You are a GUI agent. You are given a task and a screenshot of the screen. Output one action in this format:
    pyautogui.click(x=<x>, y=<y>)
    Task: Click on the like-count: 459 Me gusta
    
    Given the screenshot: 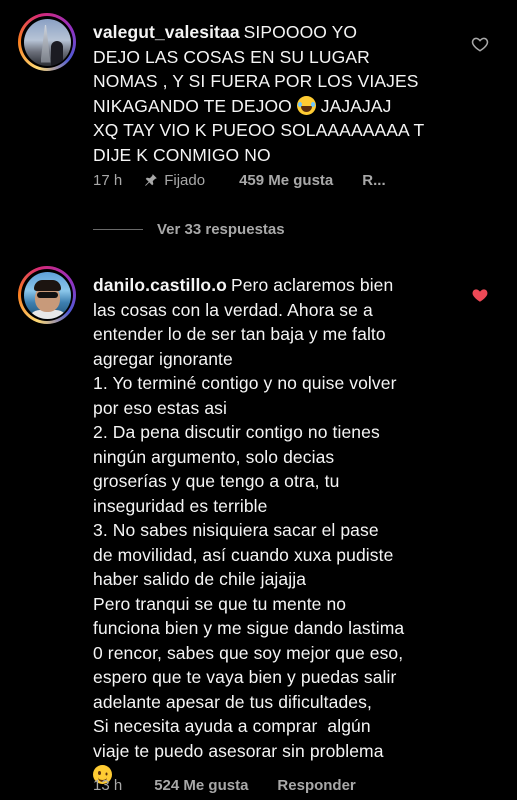 What is the action you would take?
    pyautogui.click(x=286, y=180)
    